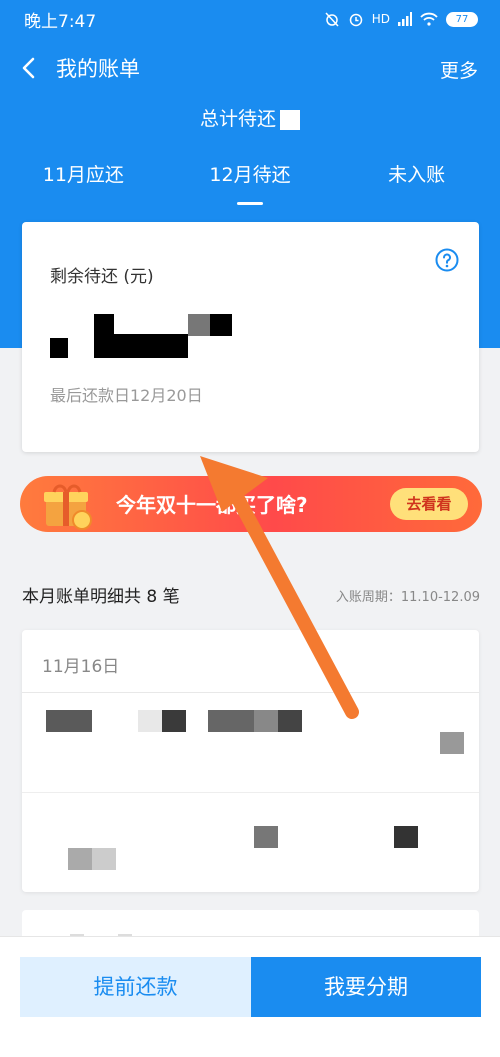 The image size is (500, 1057). What do you see at coordinates (405, 19) in the screenshot?
I see `signal-icon` at bounding box center [405, 19].